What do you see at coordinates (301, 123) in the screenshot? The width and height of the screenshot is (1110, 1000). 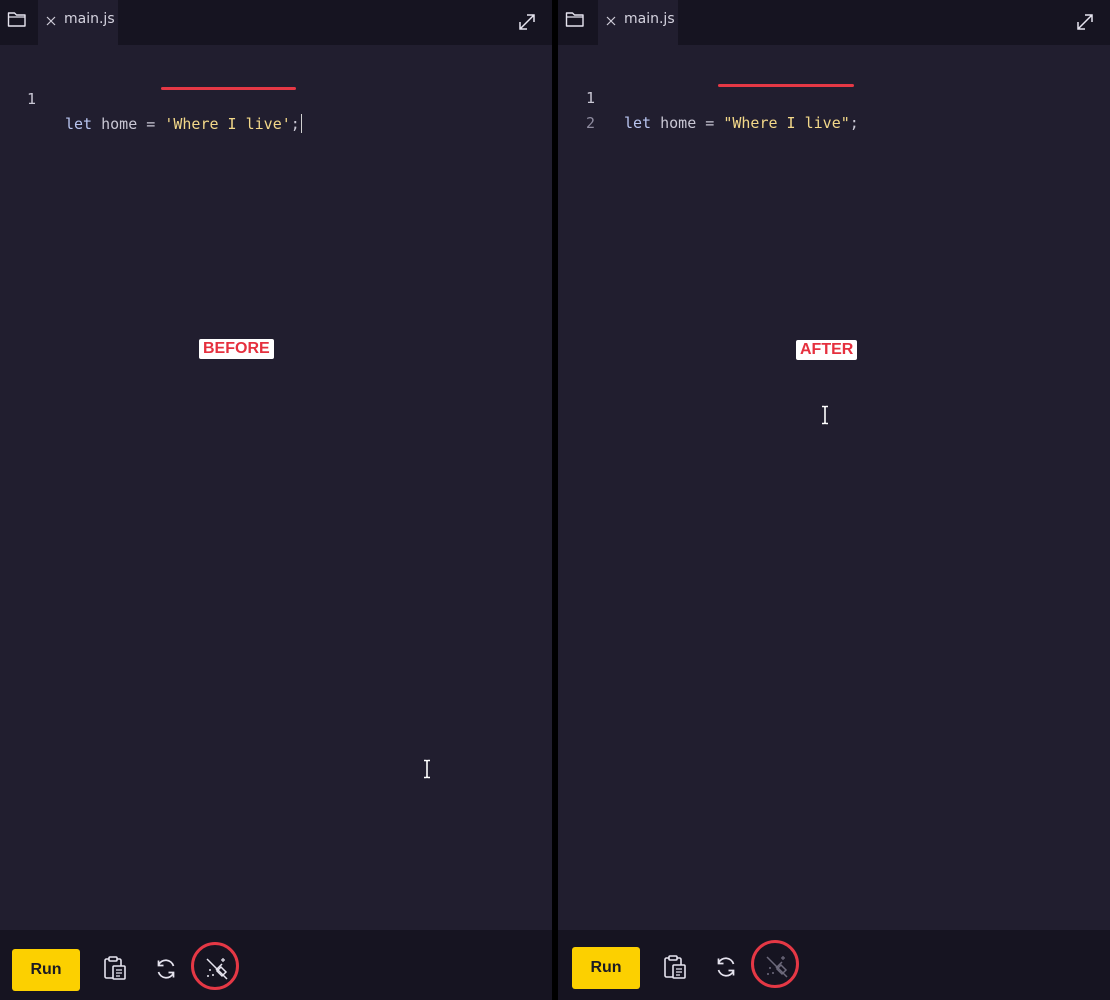 I see `text-caret` at bounding box center [301, 123].